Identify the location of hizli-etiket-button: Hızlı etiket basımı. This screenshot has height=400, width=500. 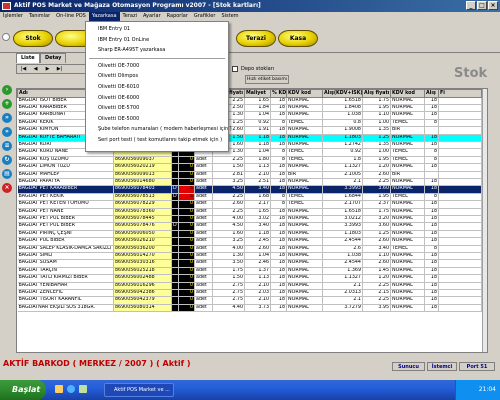
(267, 79).